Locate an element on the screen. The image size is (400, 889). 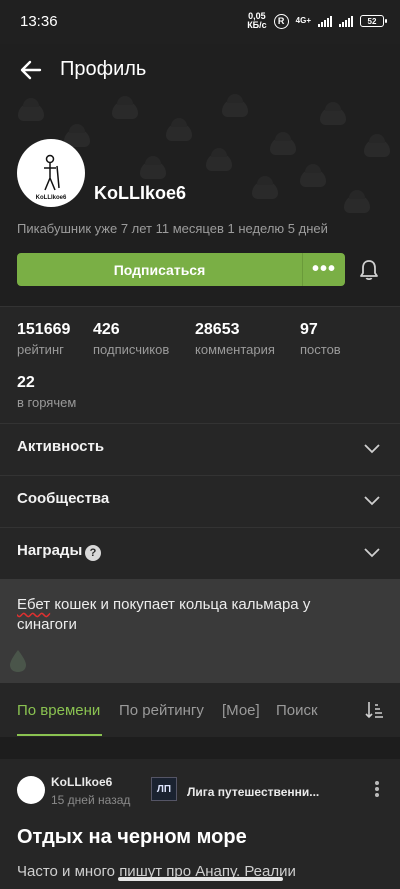
stat-comments: 28653 комментария is located at coordinates (235, 339).